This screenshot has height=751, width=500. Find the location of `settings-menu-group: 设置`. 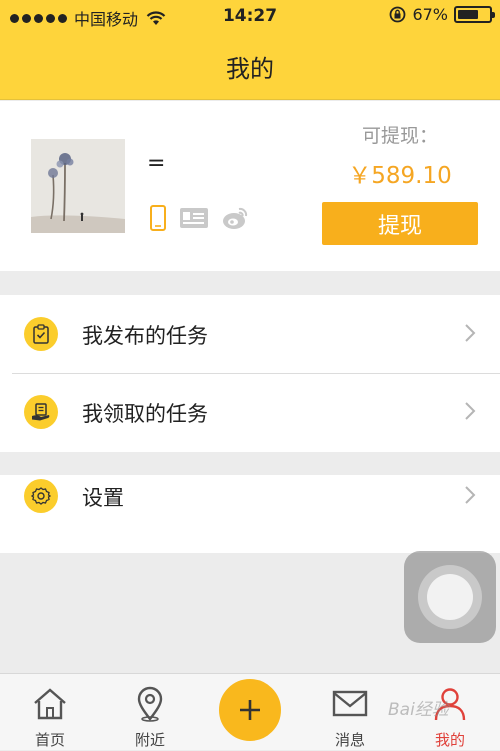

settings-menu-group: 设置 is located at coordinates (250, 514).